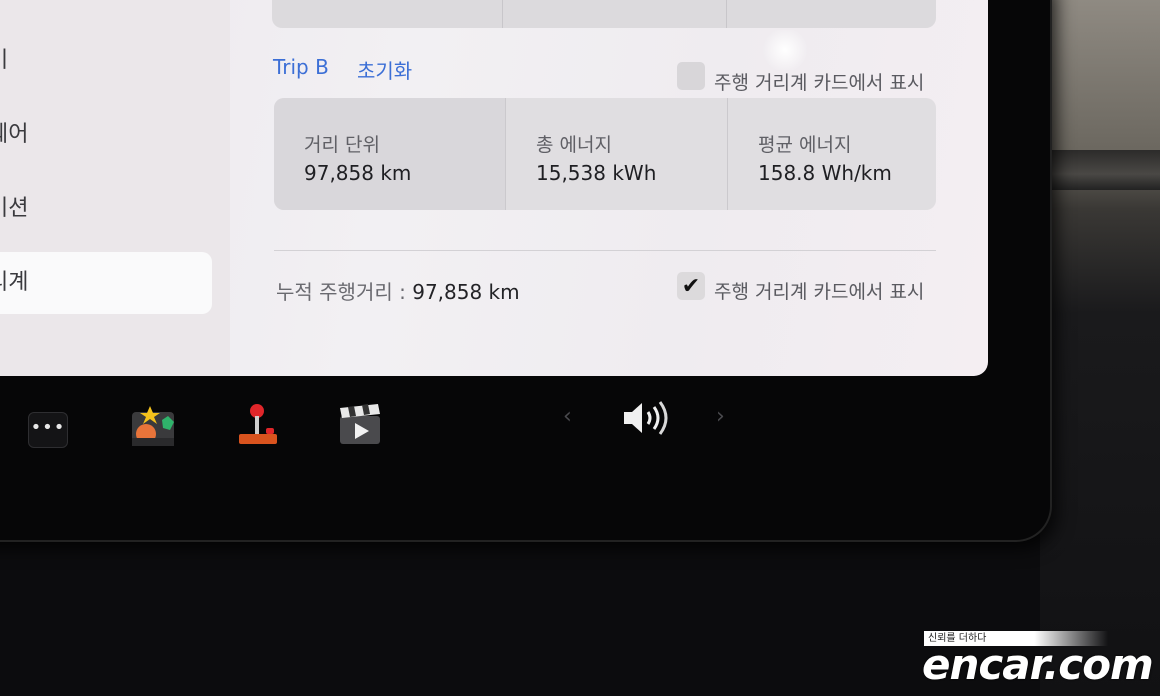 The width and height of the screenshot is (1160, 696). What do you see at coordinates (258, 425) in the screenshot?
I see `arcade-joystick-icon` at bounding box center [258, 425].